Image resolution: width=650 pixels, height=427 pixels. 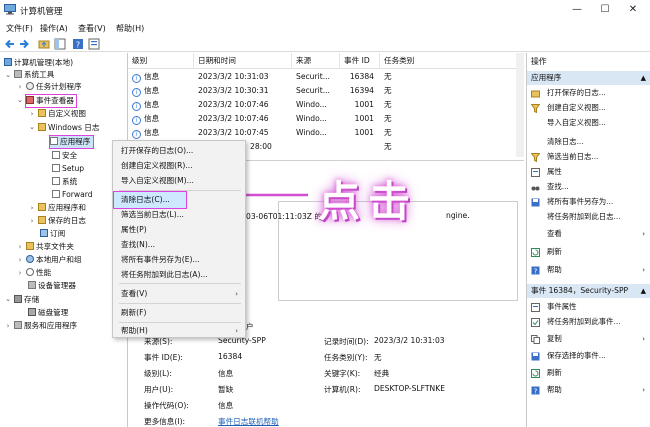 What do you see at coordinates (179, 294) in the screenshot?
I see `menu-item-view: 查看(V) ›` at bounding box center [179, 294].